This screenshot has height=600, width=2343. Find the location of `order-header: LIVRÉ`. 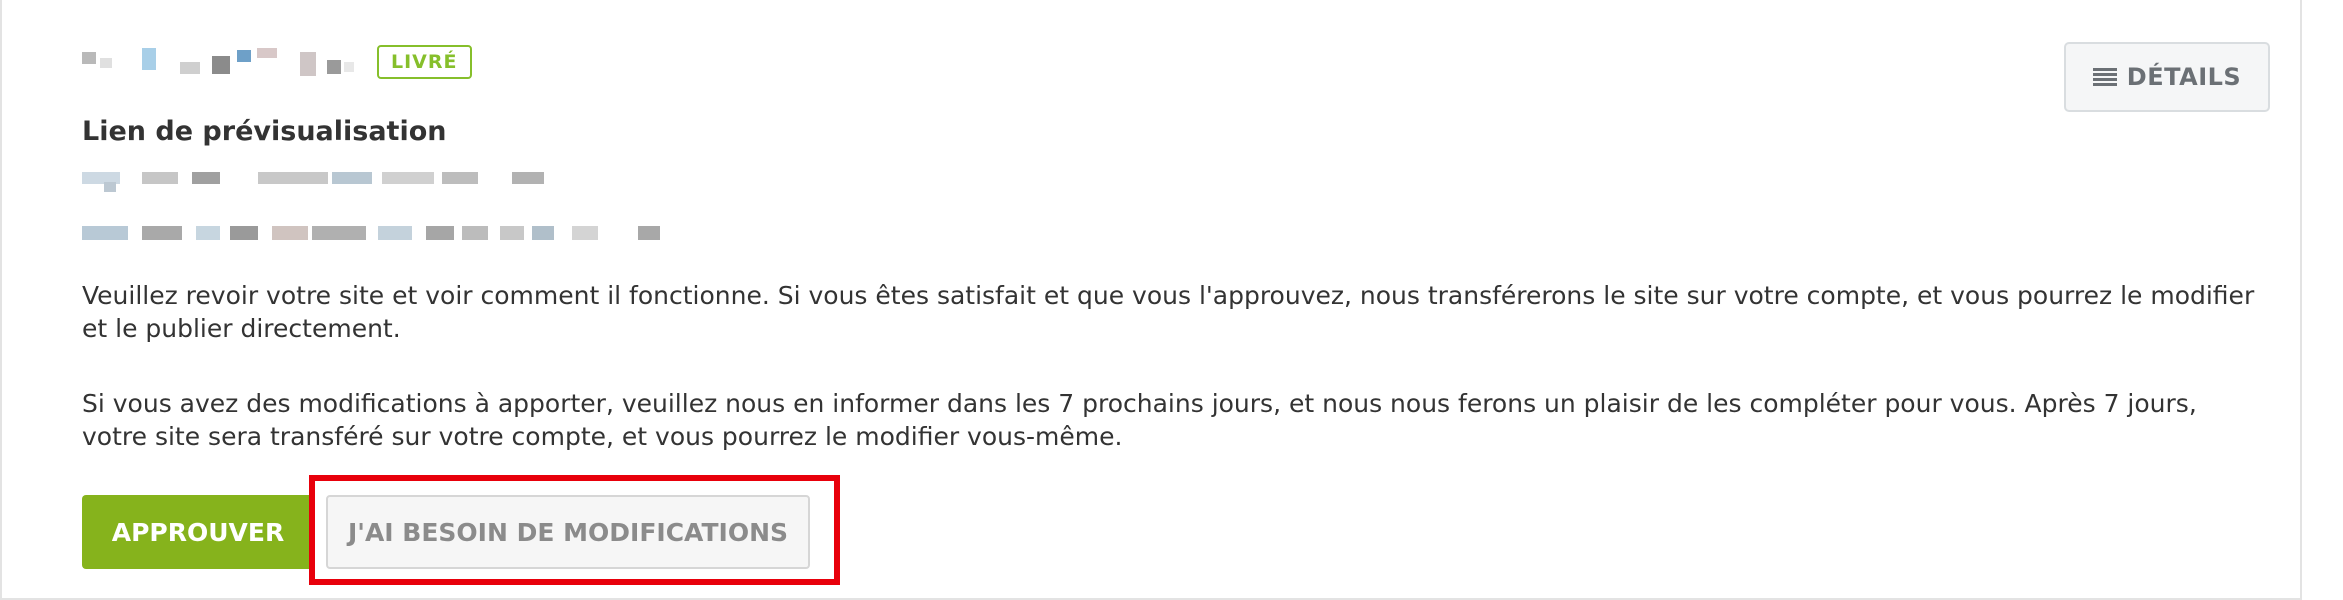

order-header: LIVRÉ is located at coordinates (277, 62).